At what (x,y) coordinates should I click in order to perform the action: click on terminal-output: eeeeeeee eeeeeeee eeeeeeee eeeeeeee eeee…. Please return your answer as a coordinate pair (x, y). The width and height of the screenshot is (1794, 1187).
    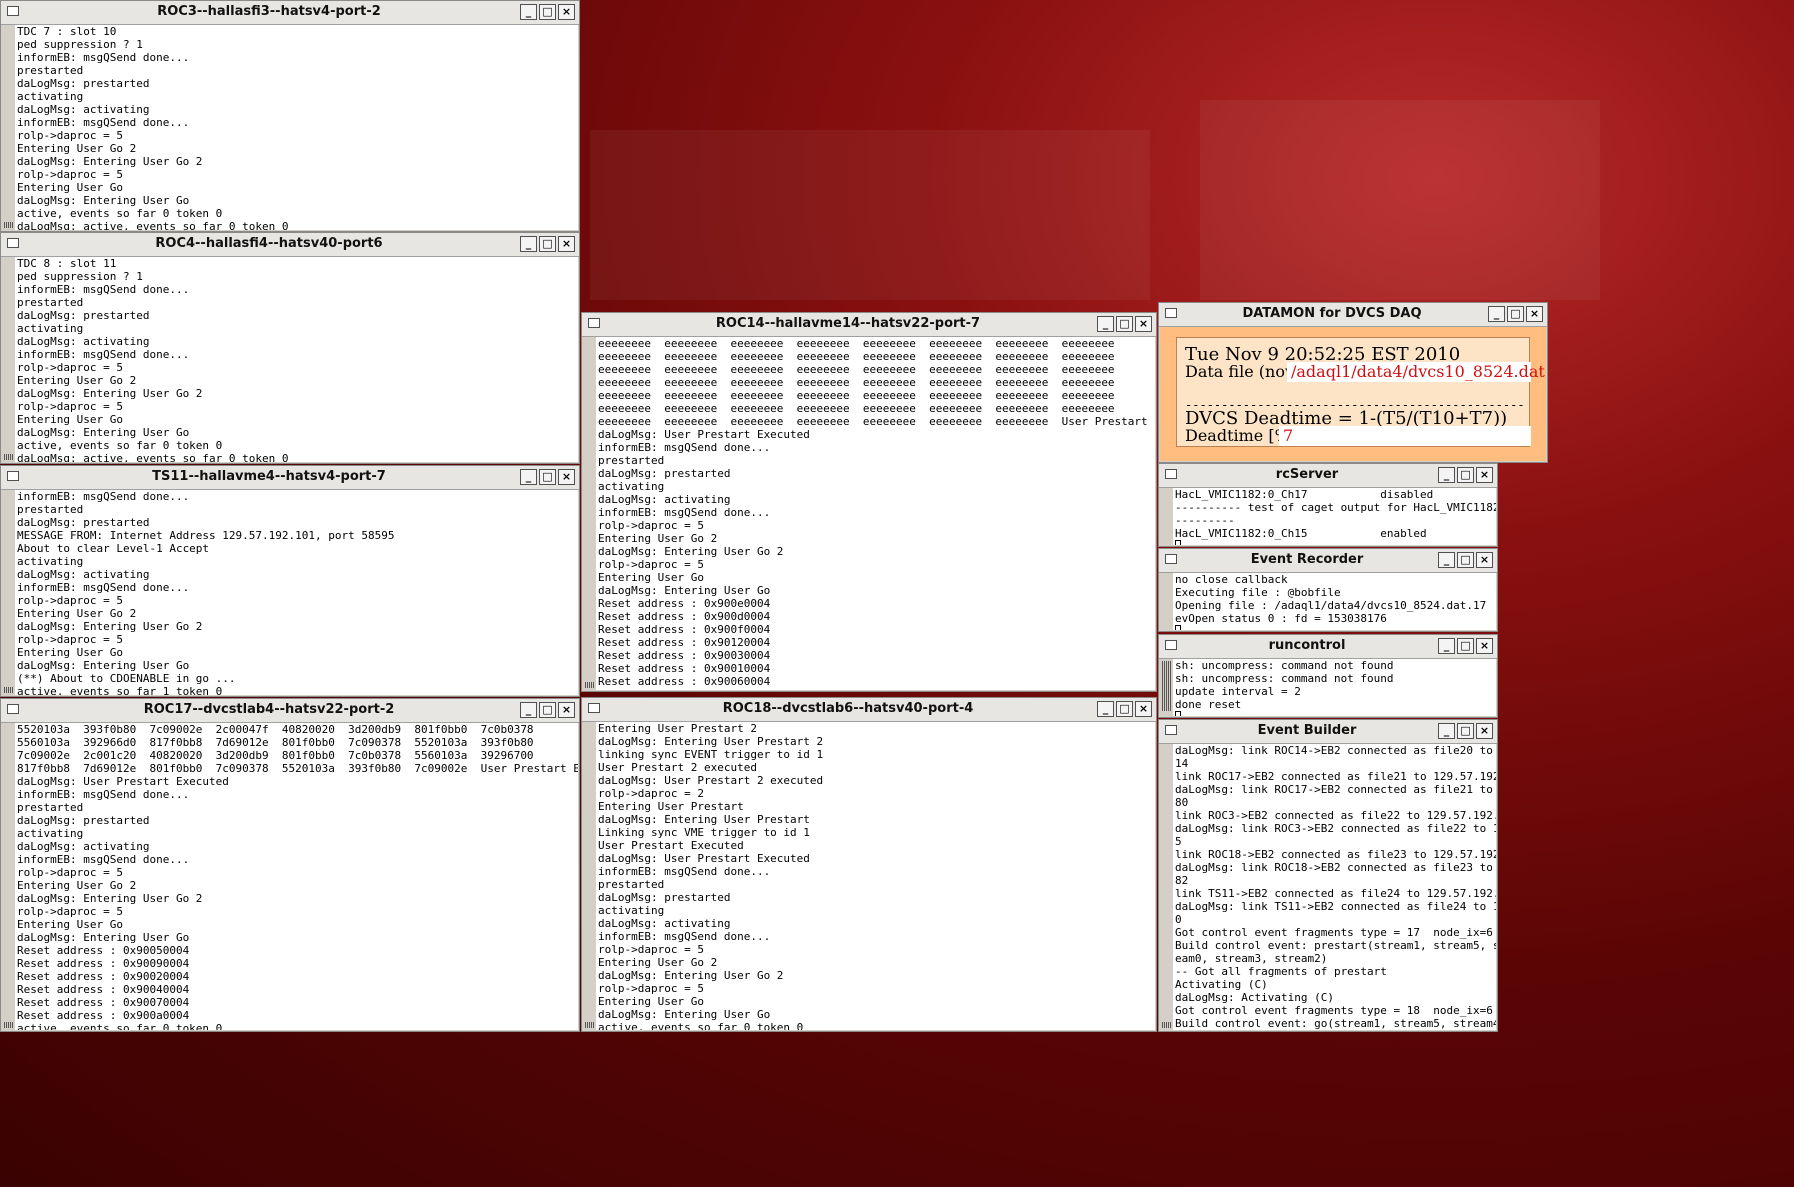
    Looking at the image, I should click on (876, 513).